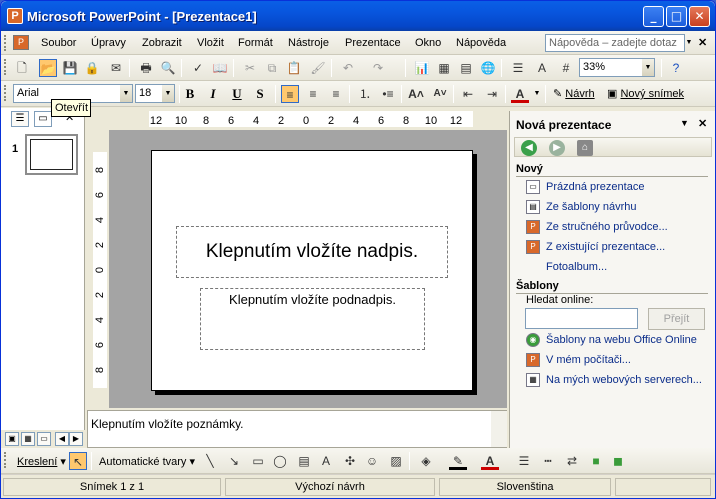  What do you see at coordinates (585, 148) in the screenshot?
I see `home-icon: ⌂` at bounding box center [585, 148].